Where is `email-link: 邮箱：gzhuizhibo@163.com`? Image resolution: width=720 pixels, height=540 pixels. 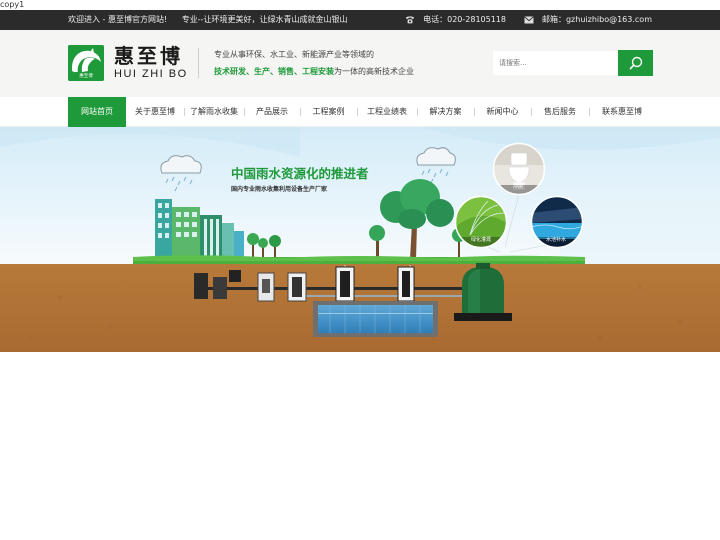 email-link: 邮箱：gzhuizhibo@163.com is located at coordinates (597, 20).